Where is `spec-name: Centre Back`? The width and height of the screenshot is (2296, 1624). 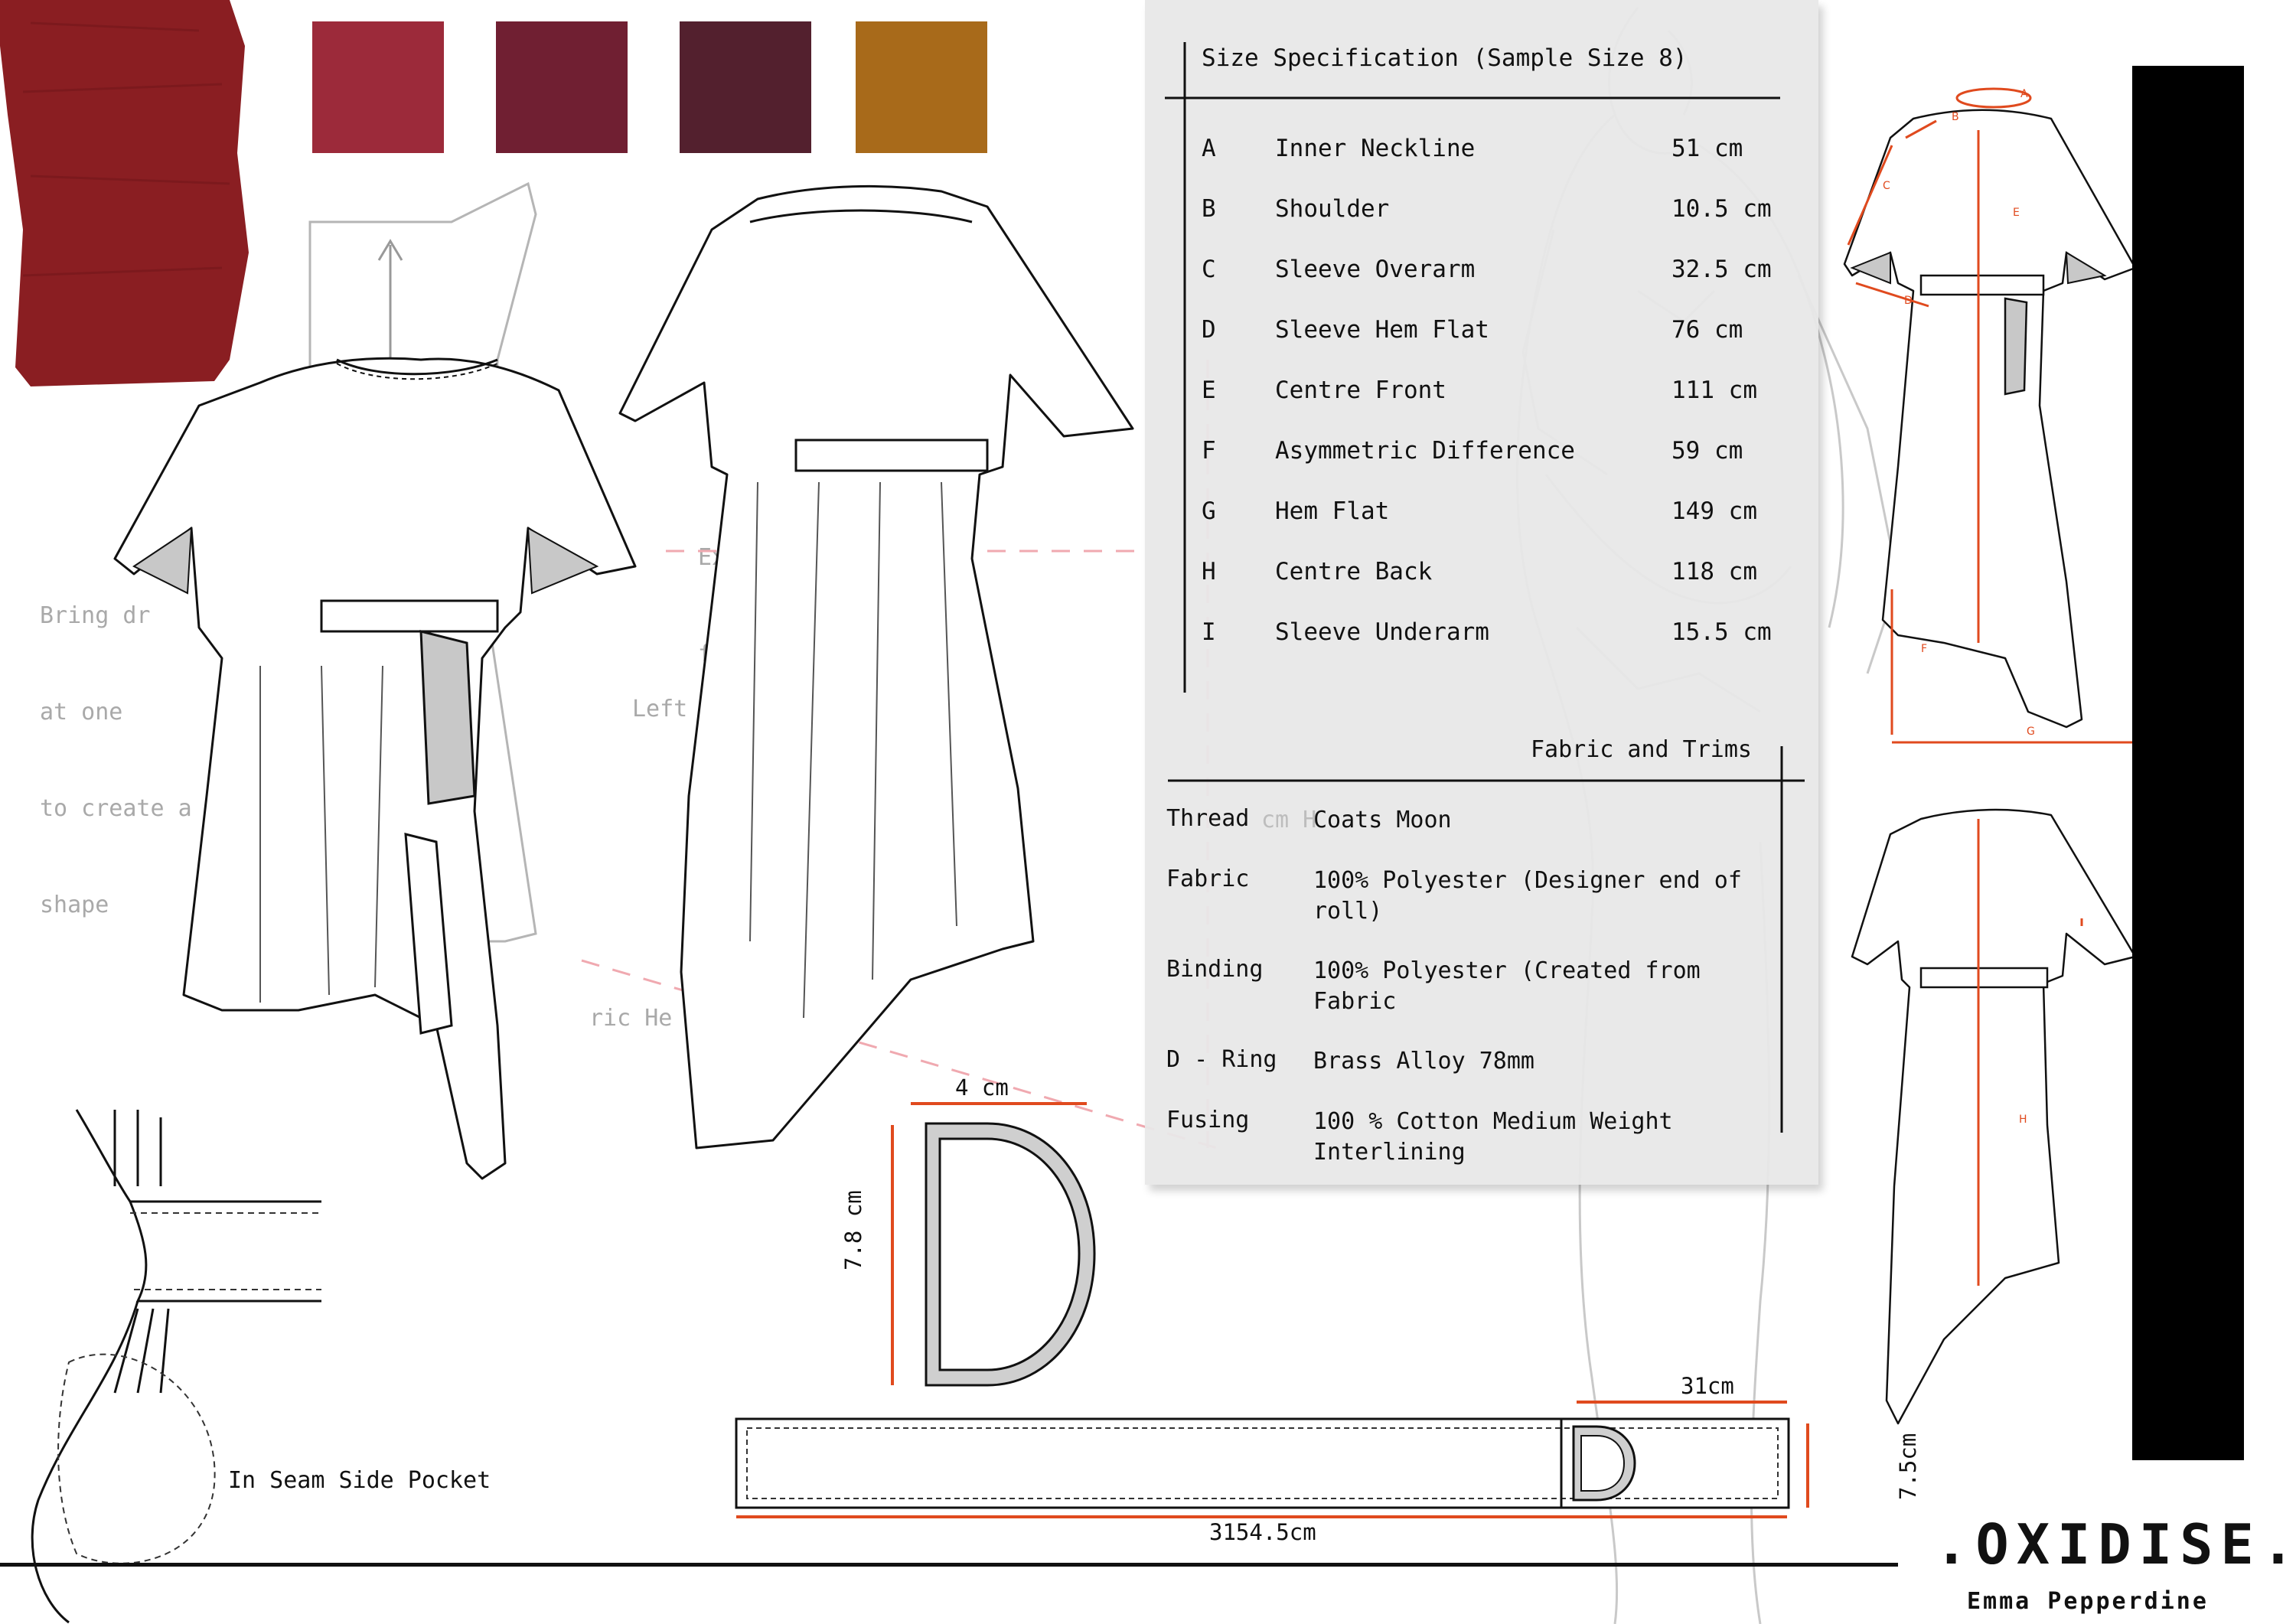 spec-name: Centre Back is located at coordinates (1354, 572).